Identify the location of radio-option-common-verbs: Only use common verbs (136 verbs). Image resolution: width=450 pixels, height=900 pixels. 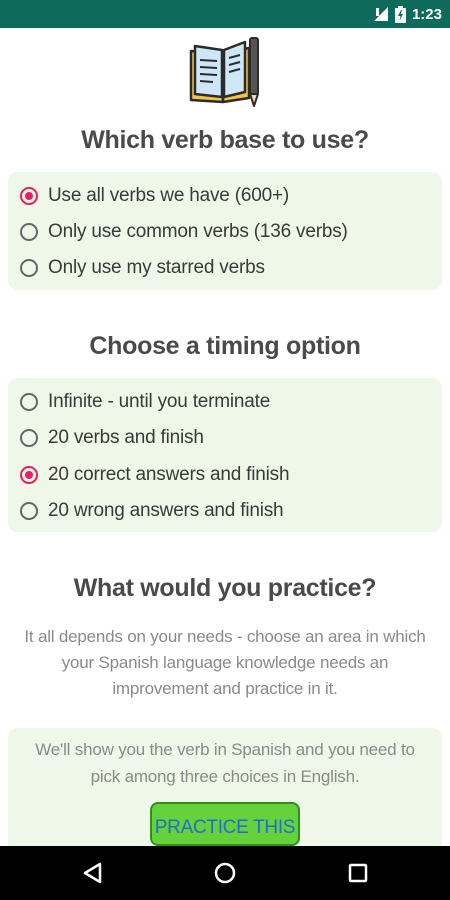
(184, 232).